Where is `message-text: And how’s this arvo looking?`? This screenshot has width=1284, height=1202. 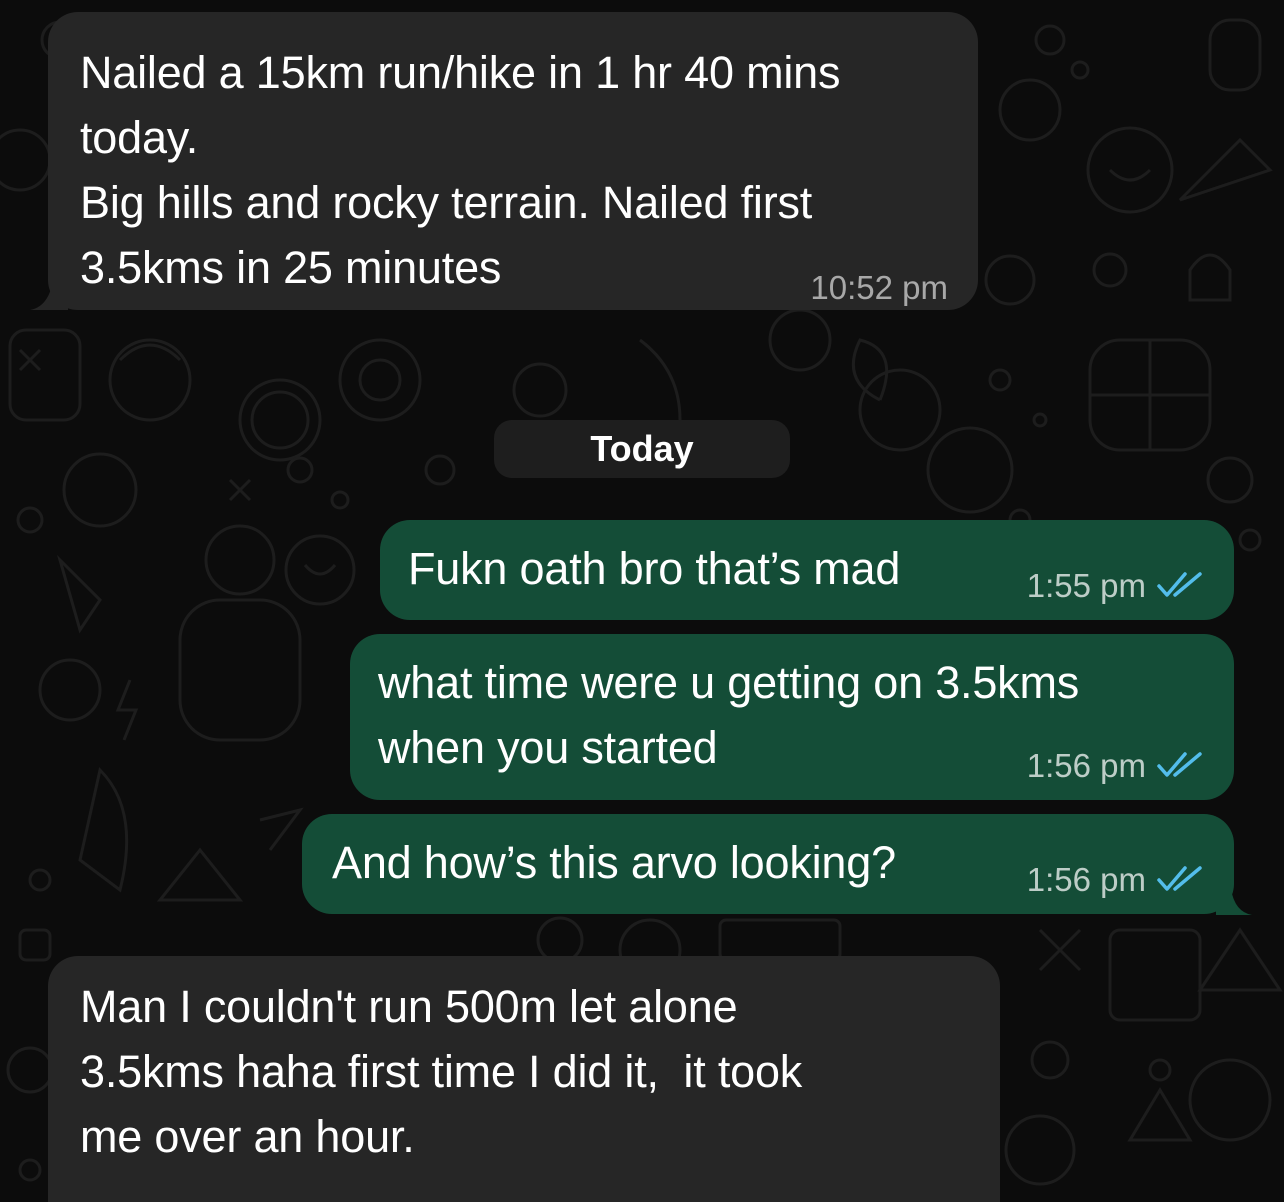
message-text: And how’s this arvo looking? is located at coordinates (614, 862).